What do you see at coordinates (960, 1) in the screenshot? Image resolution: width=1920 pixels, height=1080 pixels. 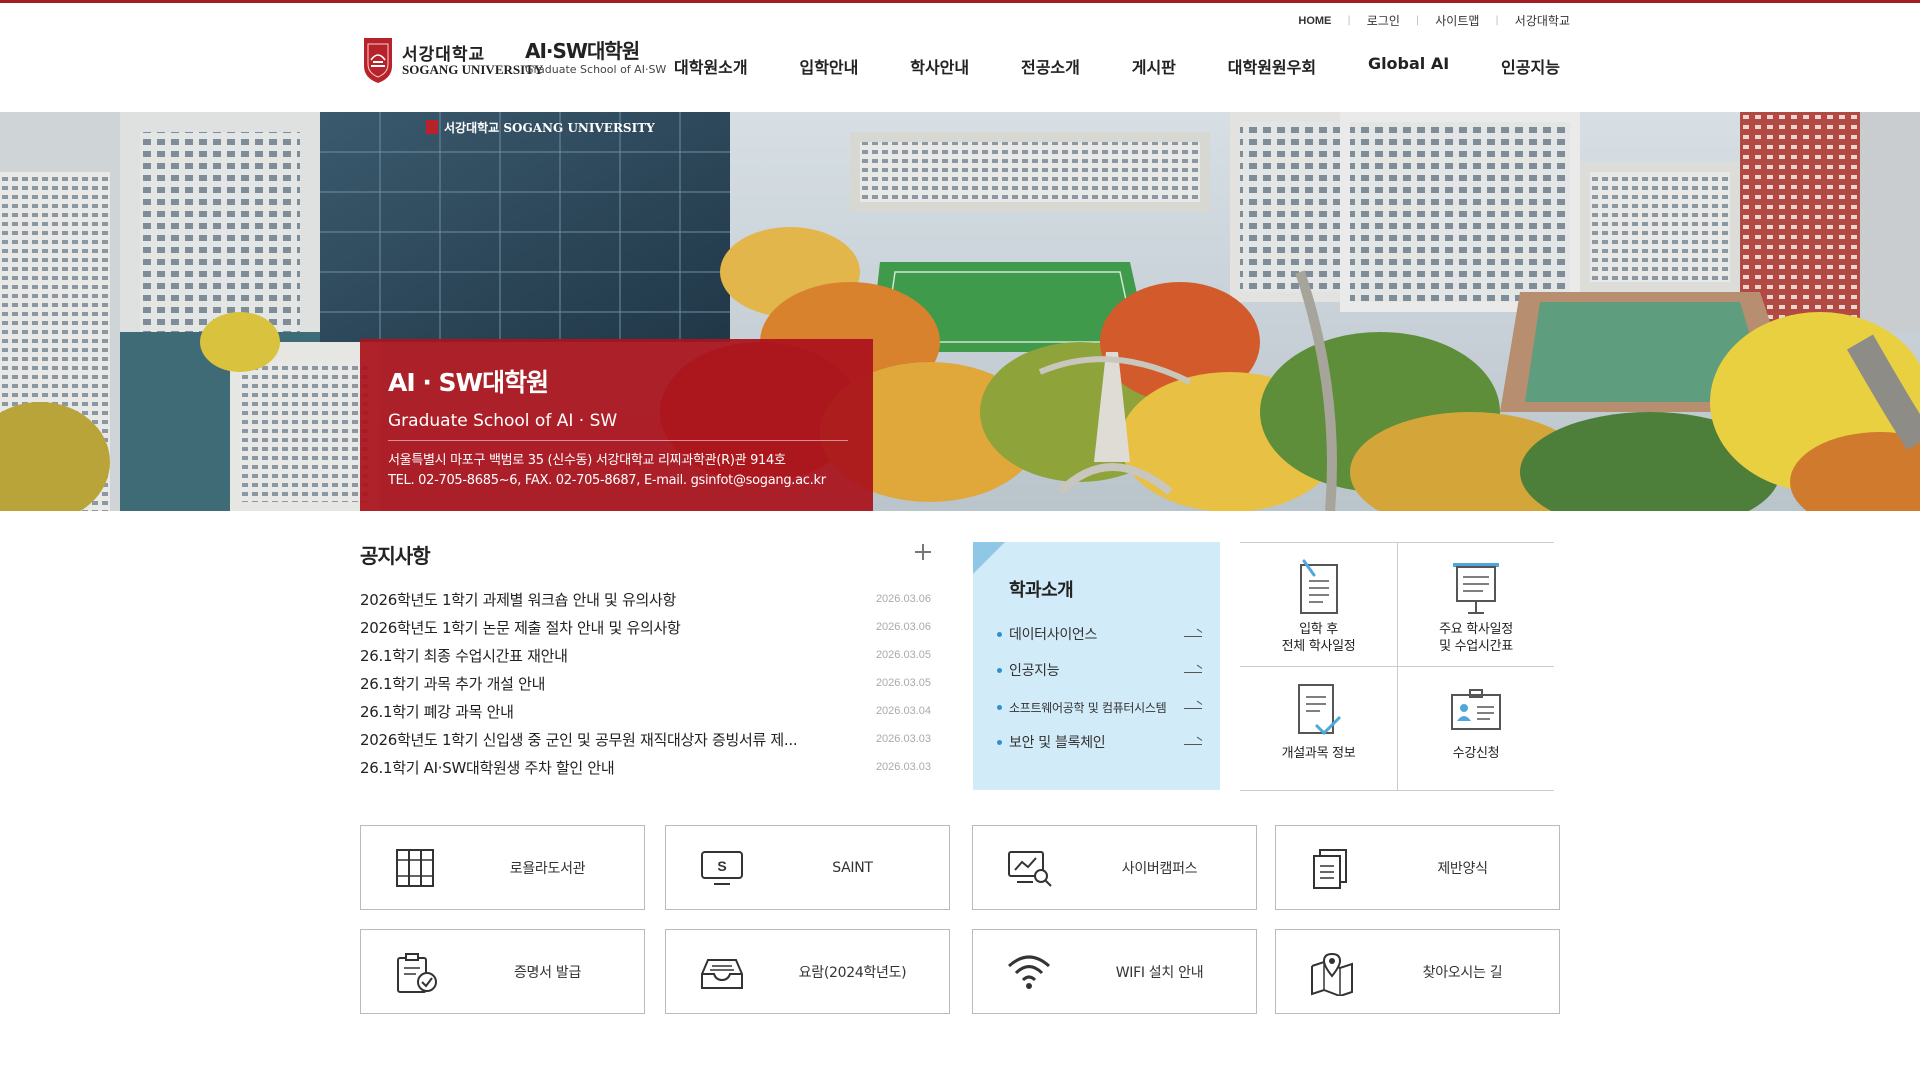 I see `top-accent-line` at bounding box center [960, 1].